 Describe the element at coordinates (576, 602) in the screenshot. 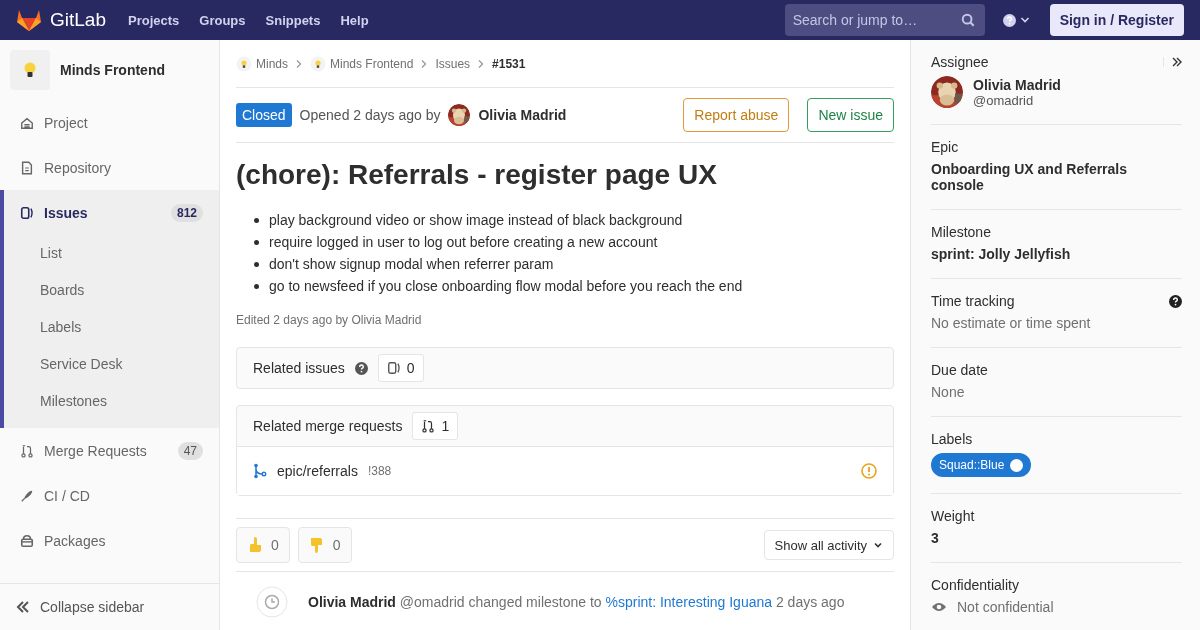

I see `activity-note: Olivia Madrid @omadrid changed milestone to %sprint: Interesting Iguana 2 days ago` at that location.